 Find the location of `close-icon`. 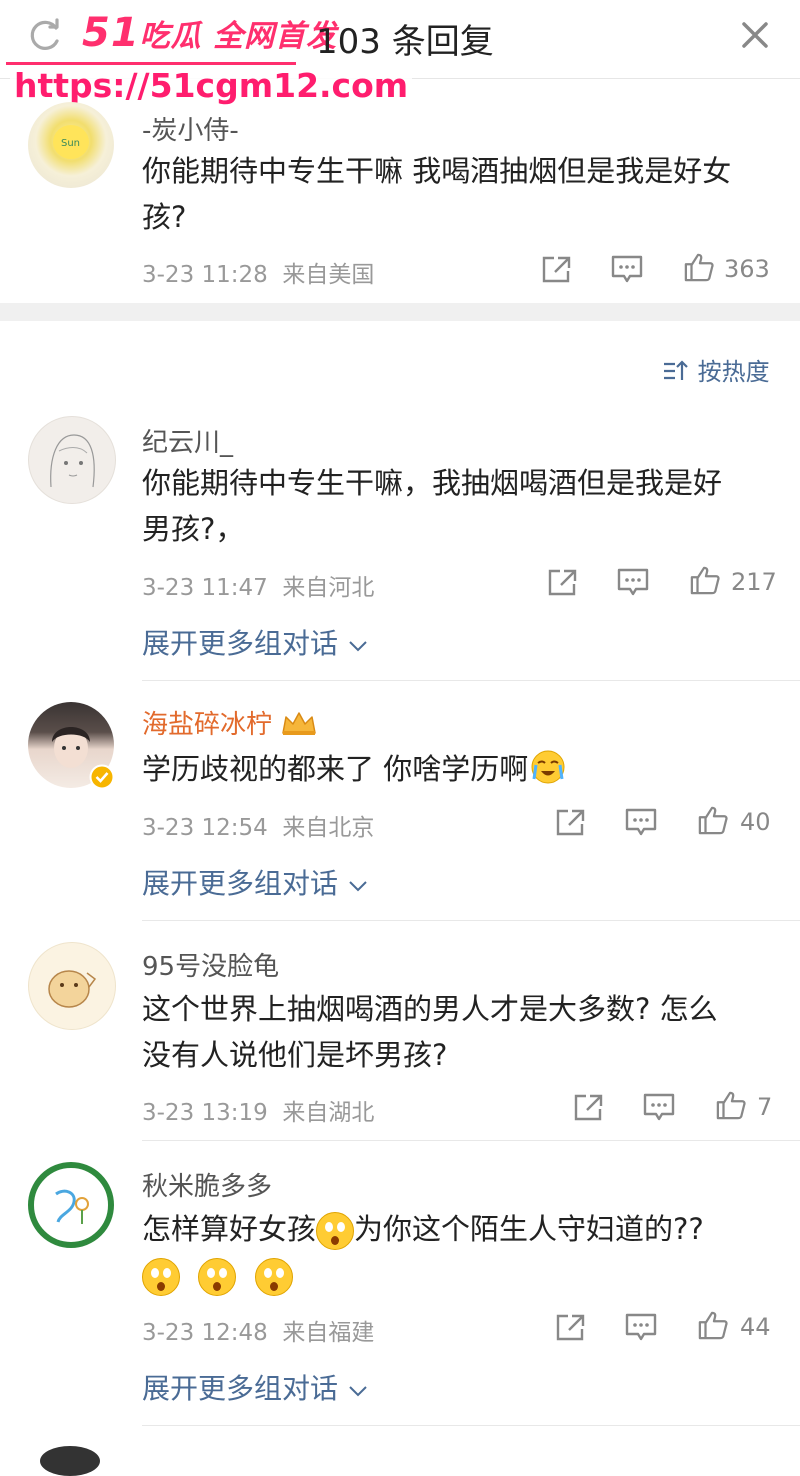

close-icon is located at coordinates (755, 35).